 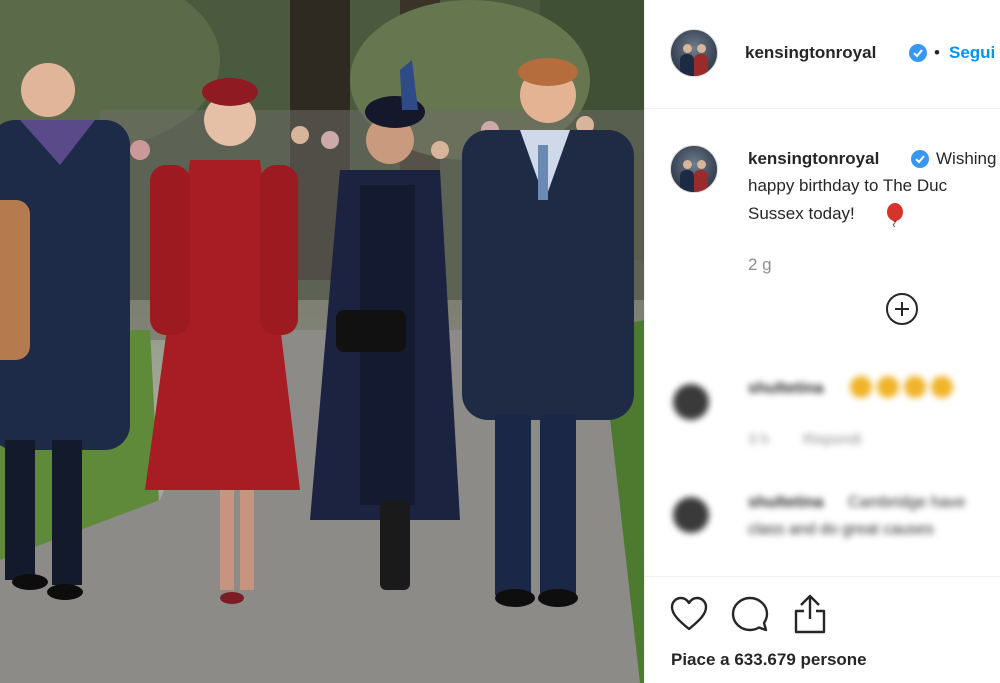 I want to click on comment-time: 3 h, so click(x=758, y=439).